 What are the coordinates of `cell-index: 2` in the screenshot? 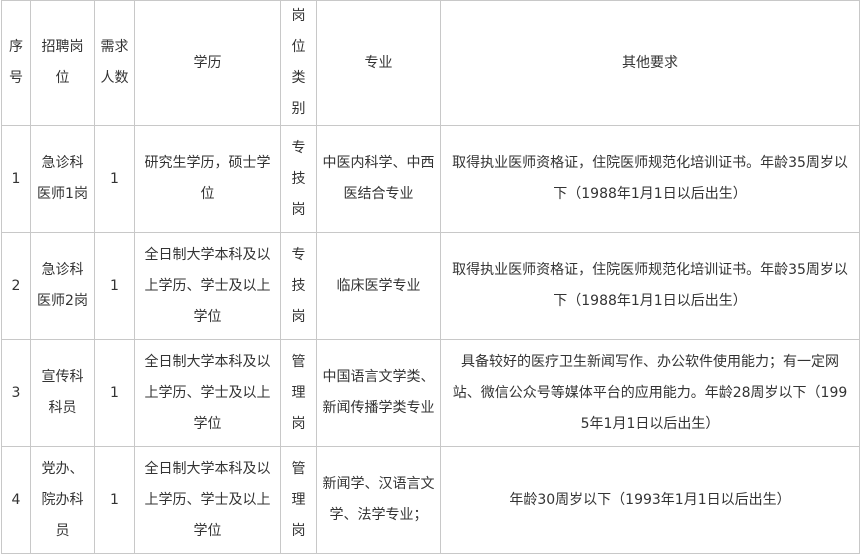 It's located at (16, 286).